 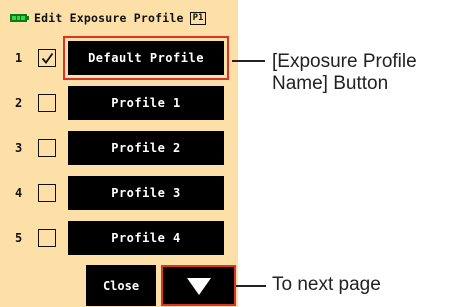 I want to click on callout-next-page: To next page, so click(x=326, y=284).